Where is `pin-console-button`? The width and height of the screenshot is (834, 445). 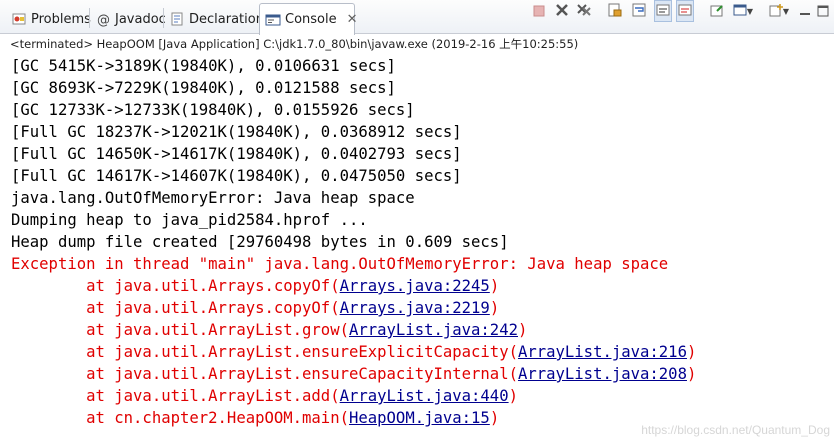 pin-console-button is located at coordinates (717, 11).